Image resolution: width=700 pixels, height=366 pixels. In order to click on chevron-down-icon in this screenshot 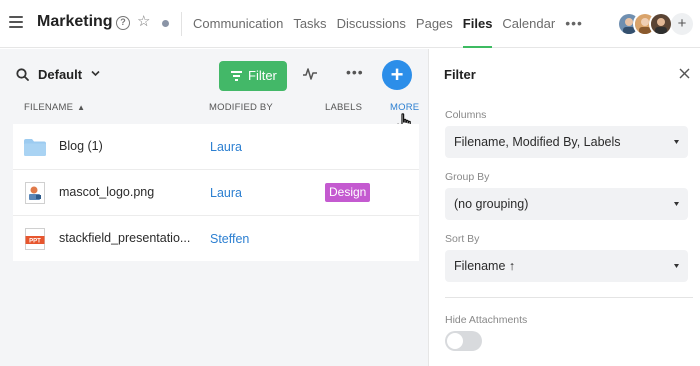, I will do `click(95, 73)`.